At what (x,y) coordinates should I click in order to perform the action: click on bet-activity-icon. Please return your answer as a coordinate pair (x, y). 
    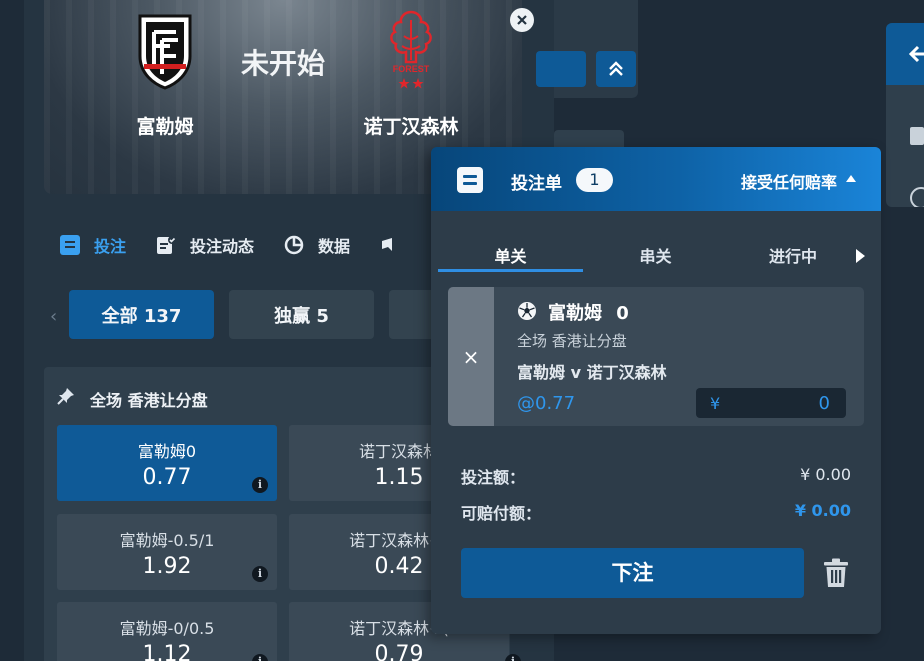
    Looking at the image, I should click on (166, 245).